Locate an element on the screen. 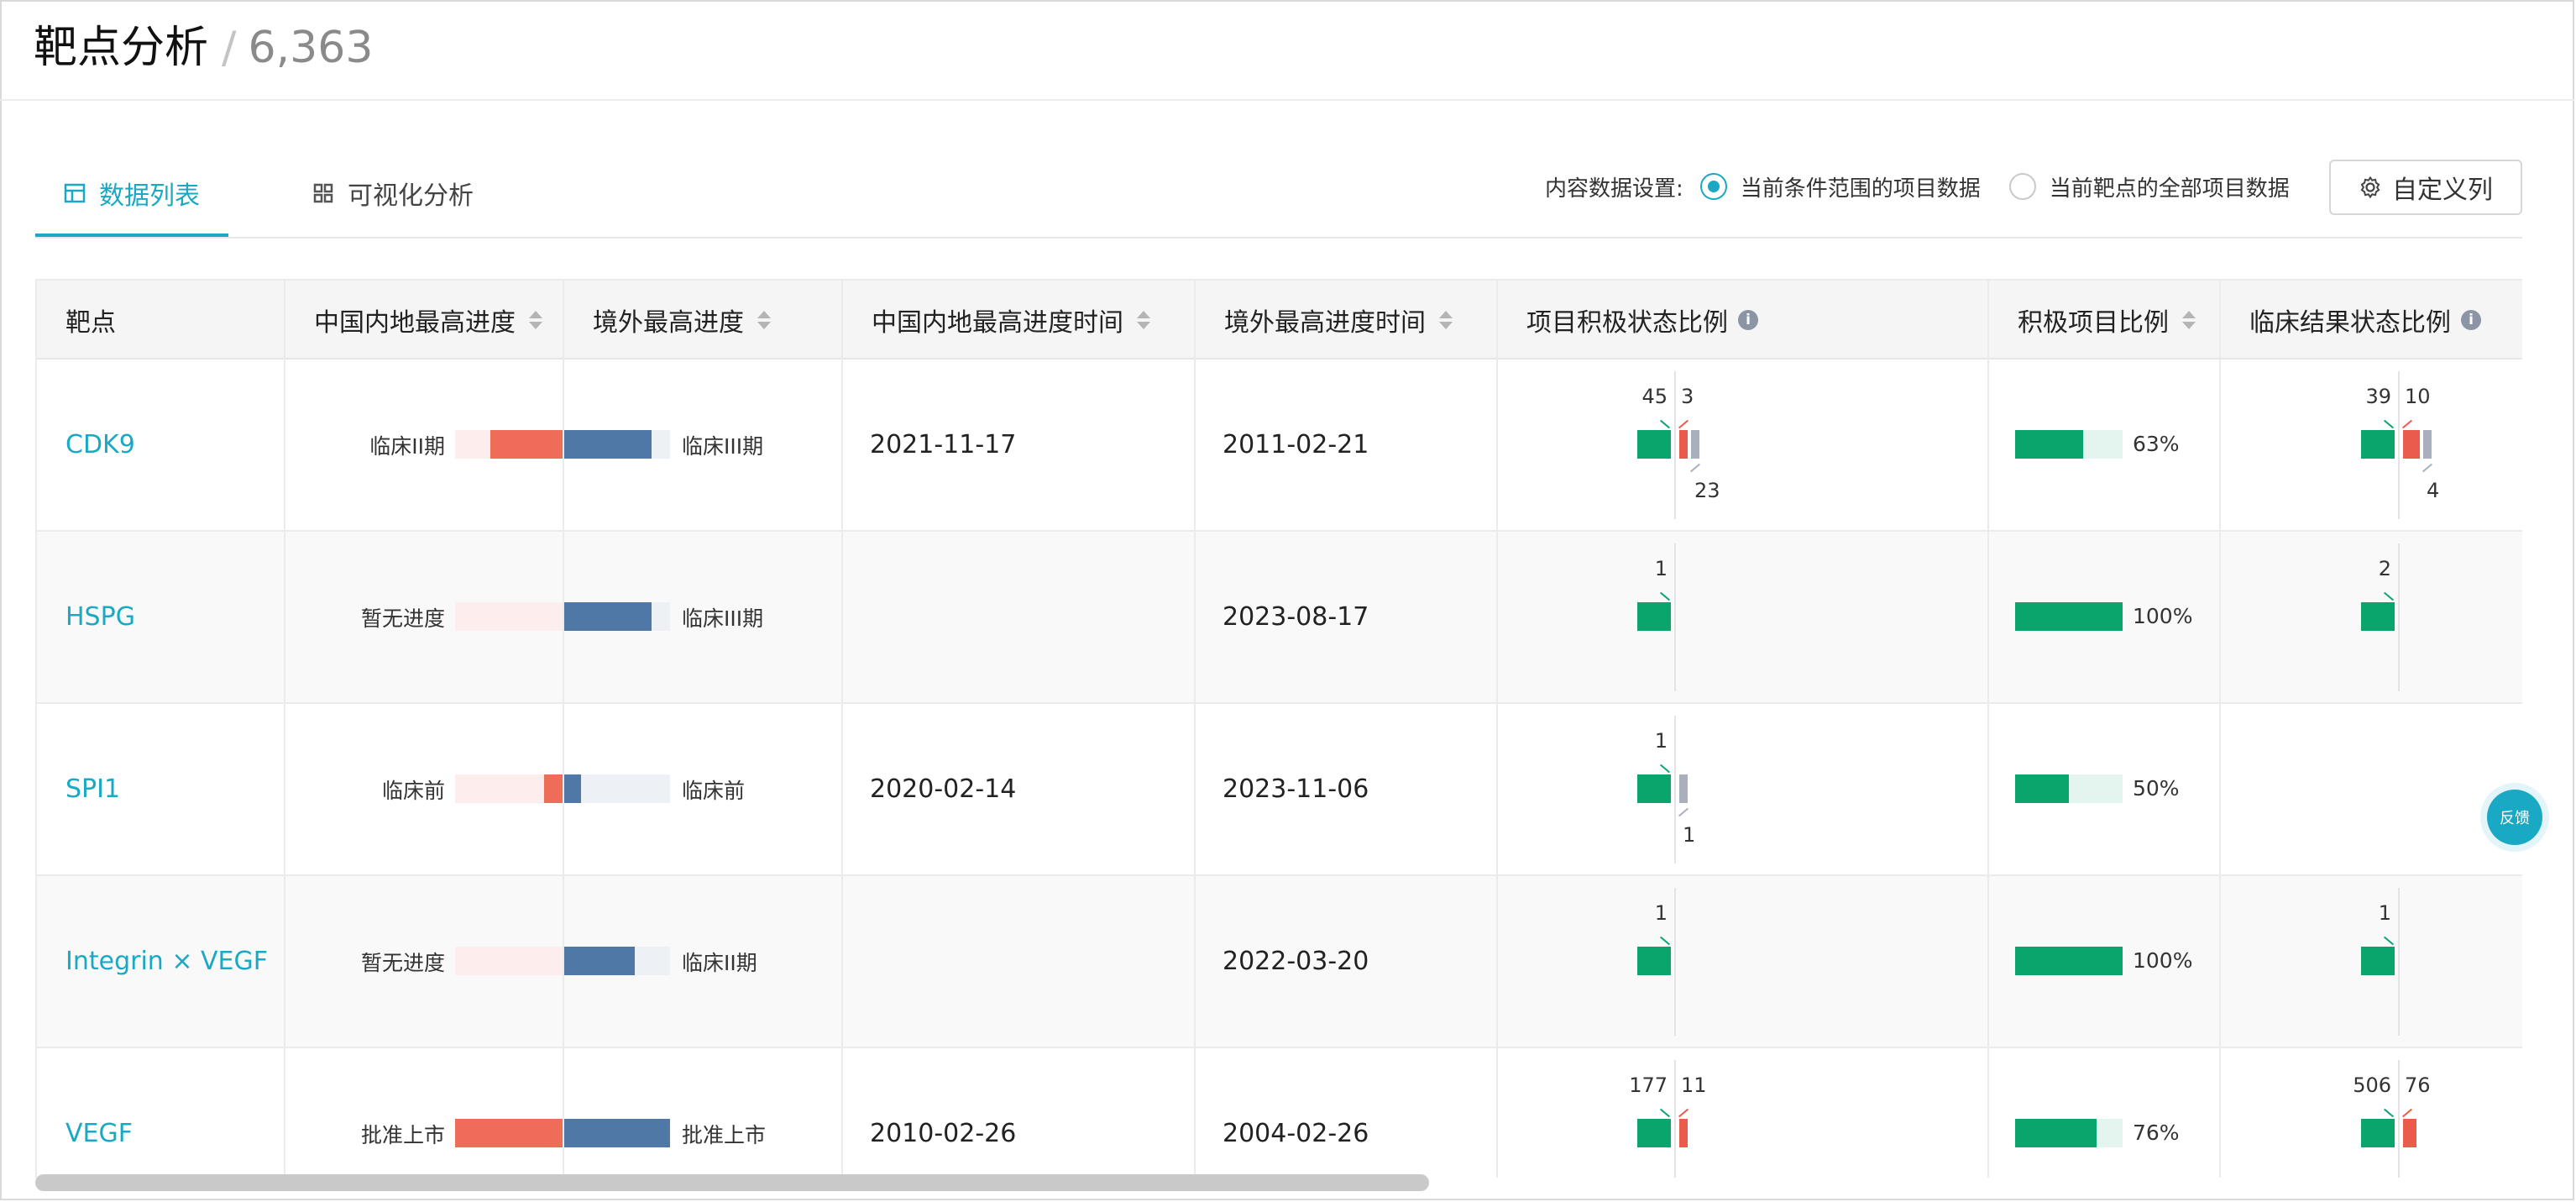 The width and height of the screenshot is (2576, 1202). col-header-target: 靶点 is located at coordinates (77, 320).